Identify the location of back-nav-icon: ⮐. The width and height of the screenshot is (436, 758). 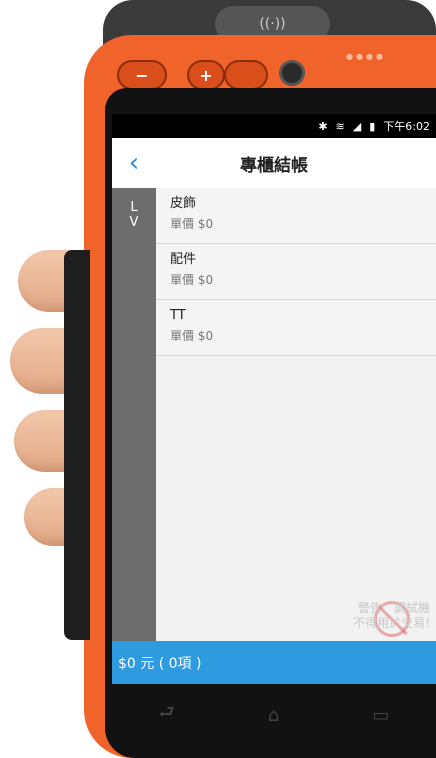
(167, 715).